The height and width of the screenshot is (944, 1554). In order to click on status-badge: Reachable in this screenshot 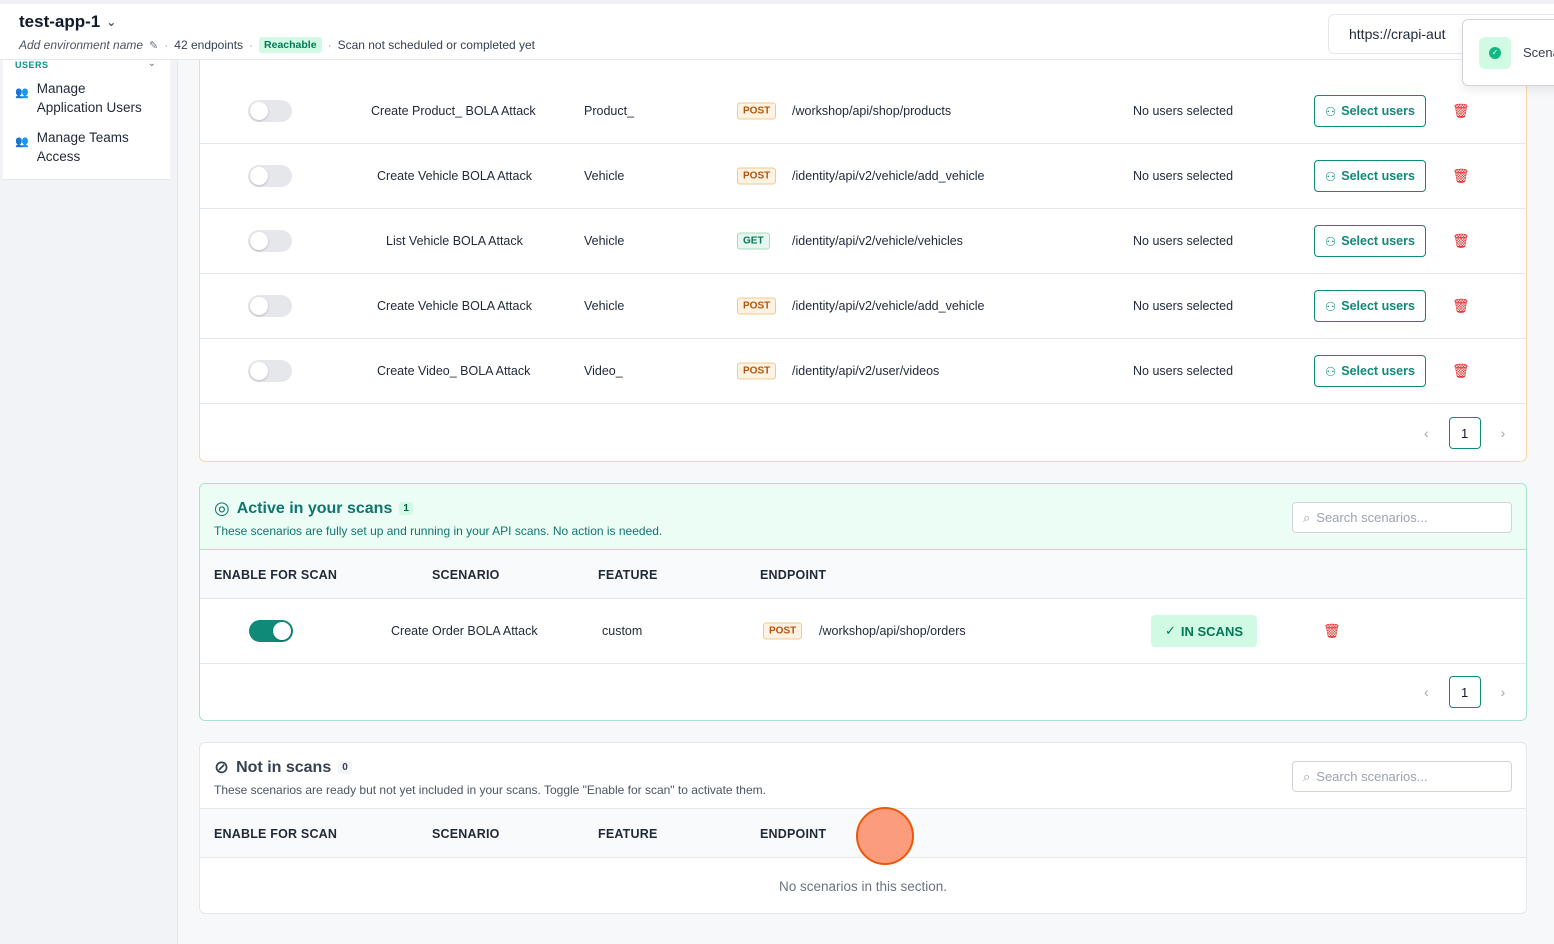, I will do `click(290, 45)`.